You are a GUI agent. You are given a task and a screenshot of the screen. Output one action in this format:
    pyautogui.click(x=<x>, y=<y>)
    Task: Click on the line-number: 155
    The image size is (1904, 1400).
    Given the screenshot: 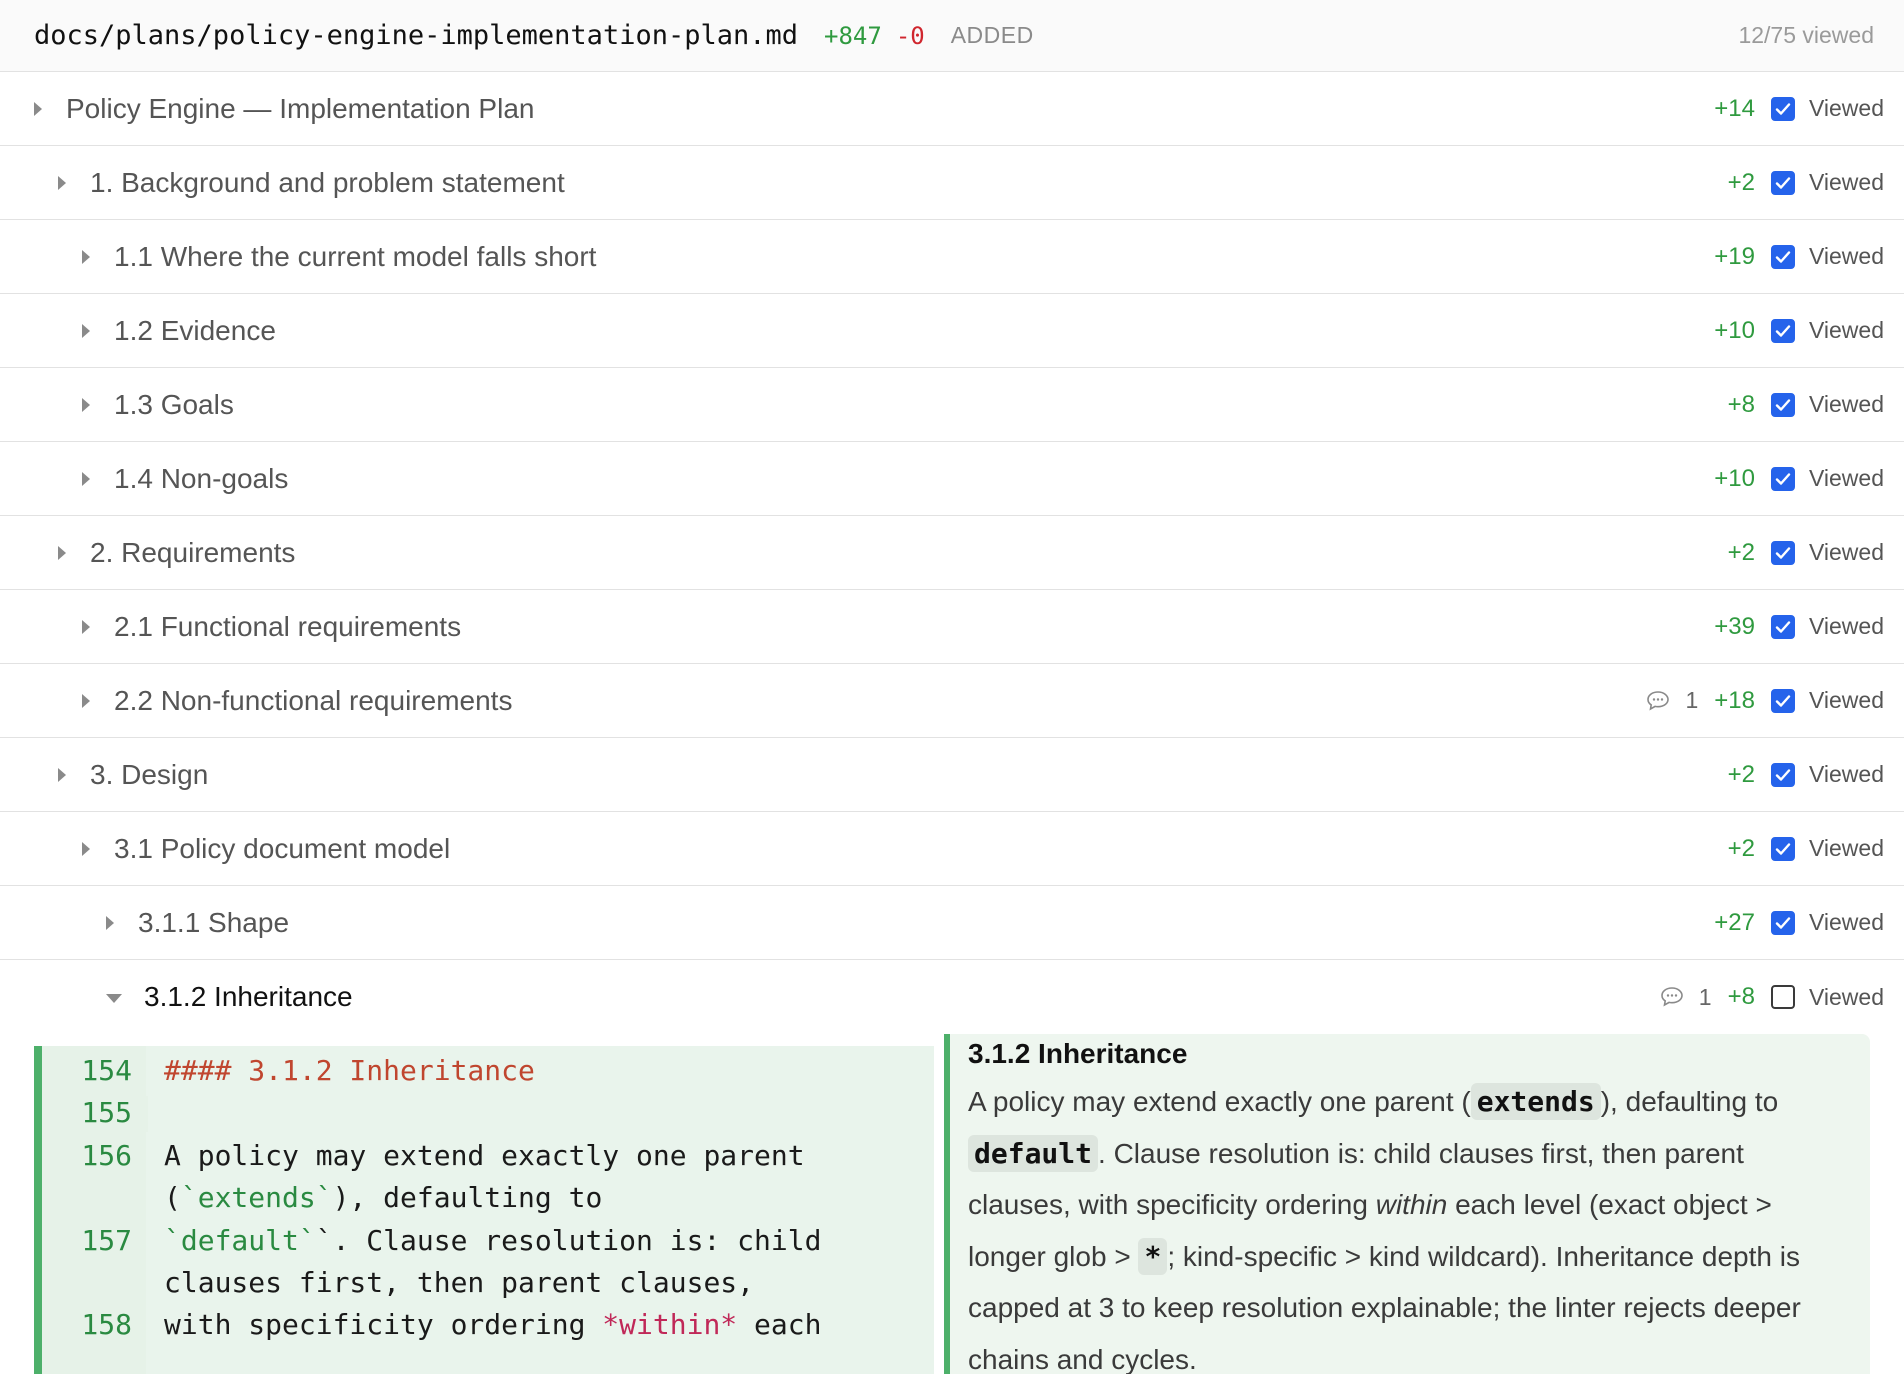 What is the action you would take?
    pyautogui.click(x=106, y=1112)
    